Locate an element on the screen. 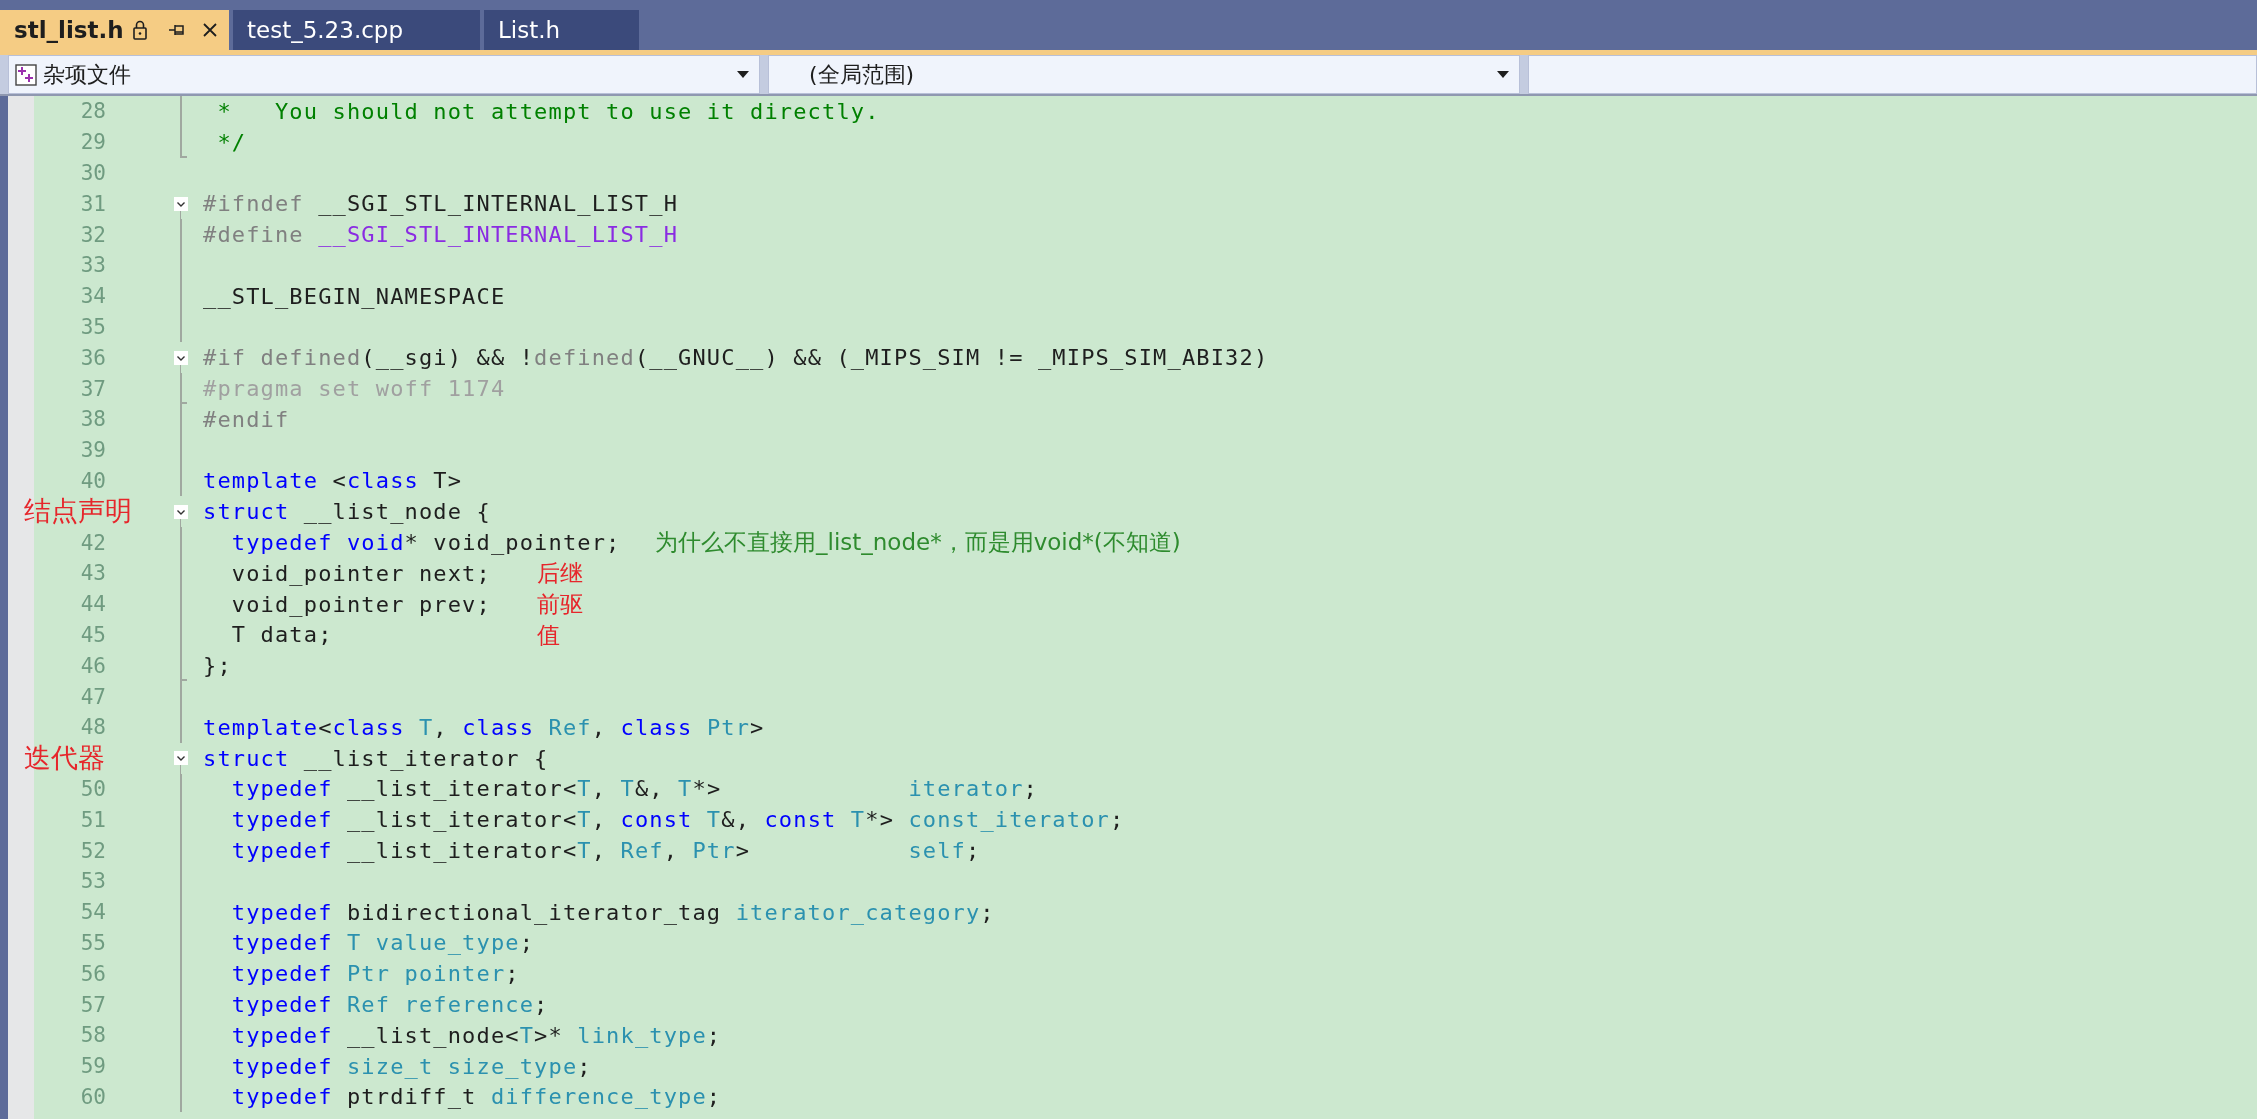 The image size is (2257, 1119). line-number: 31 is located at coordinates (93, 203).